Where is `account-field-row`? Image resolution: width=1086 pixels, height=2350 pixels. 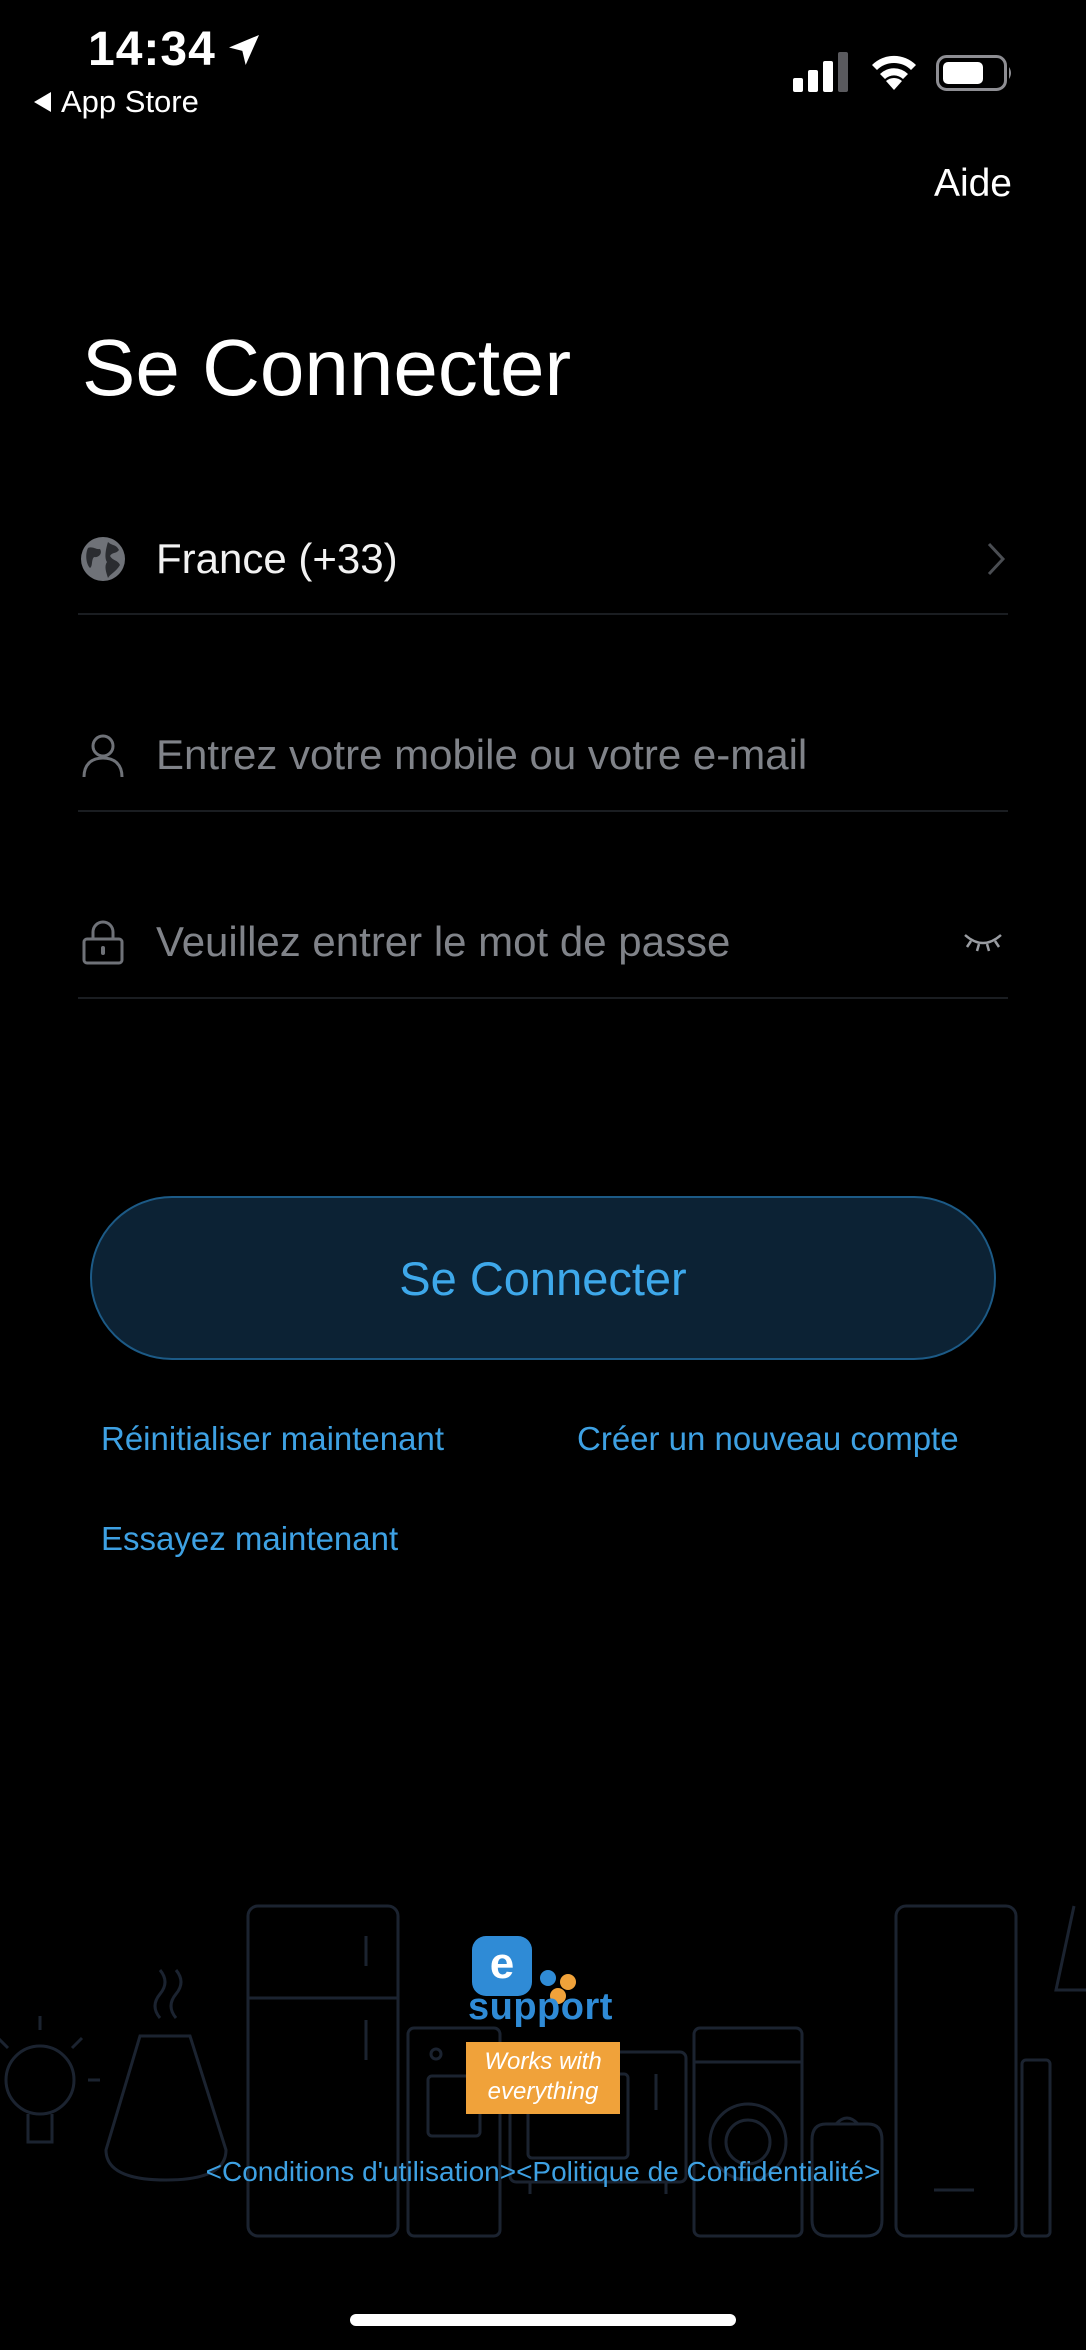
account-field-row is located at coordinates (543, 756).